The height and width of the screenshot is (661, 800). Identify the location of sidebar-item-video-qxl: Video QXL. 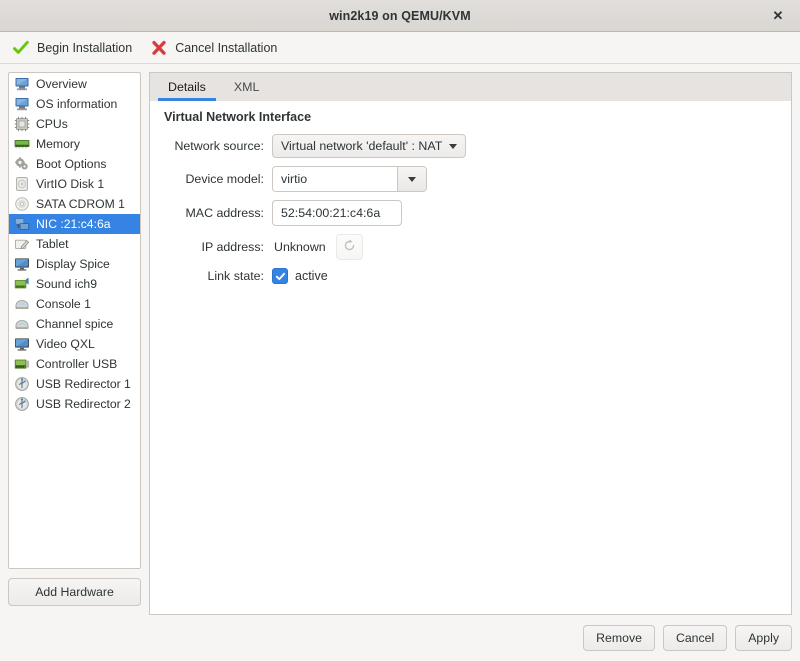
(74, 344).